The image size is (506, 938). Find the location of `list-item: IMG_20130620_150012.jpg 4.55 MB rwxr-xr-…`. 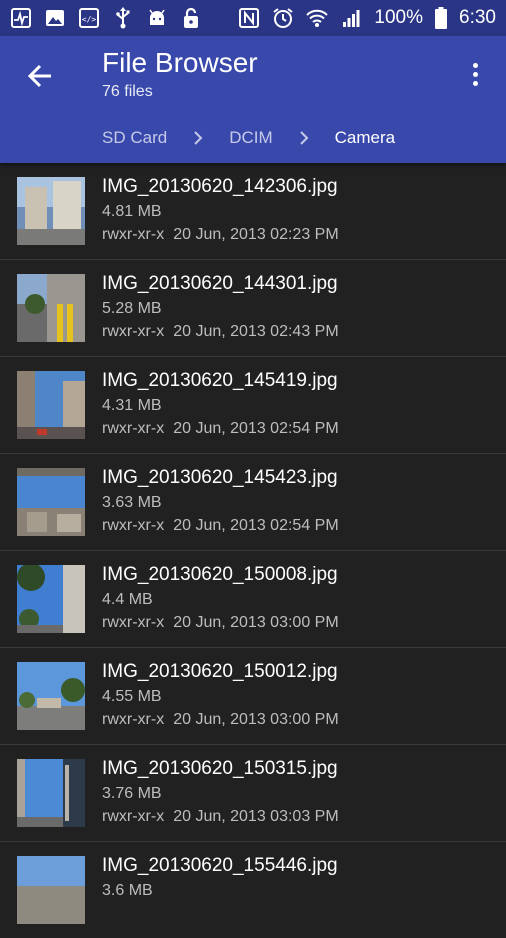

list-item: IMG_20130620_150012.jpg 4.55 MB rwxr-xr-… is located at coordinates (253, 696).